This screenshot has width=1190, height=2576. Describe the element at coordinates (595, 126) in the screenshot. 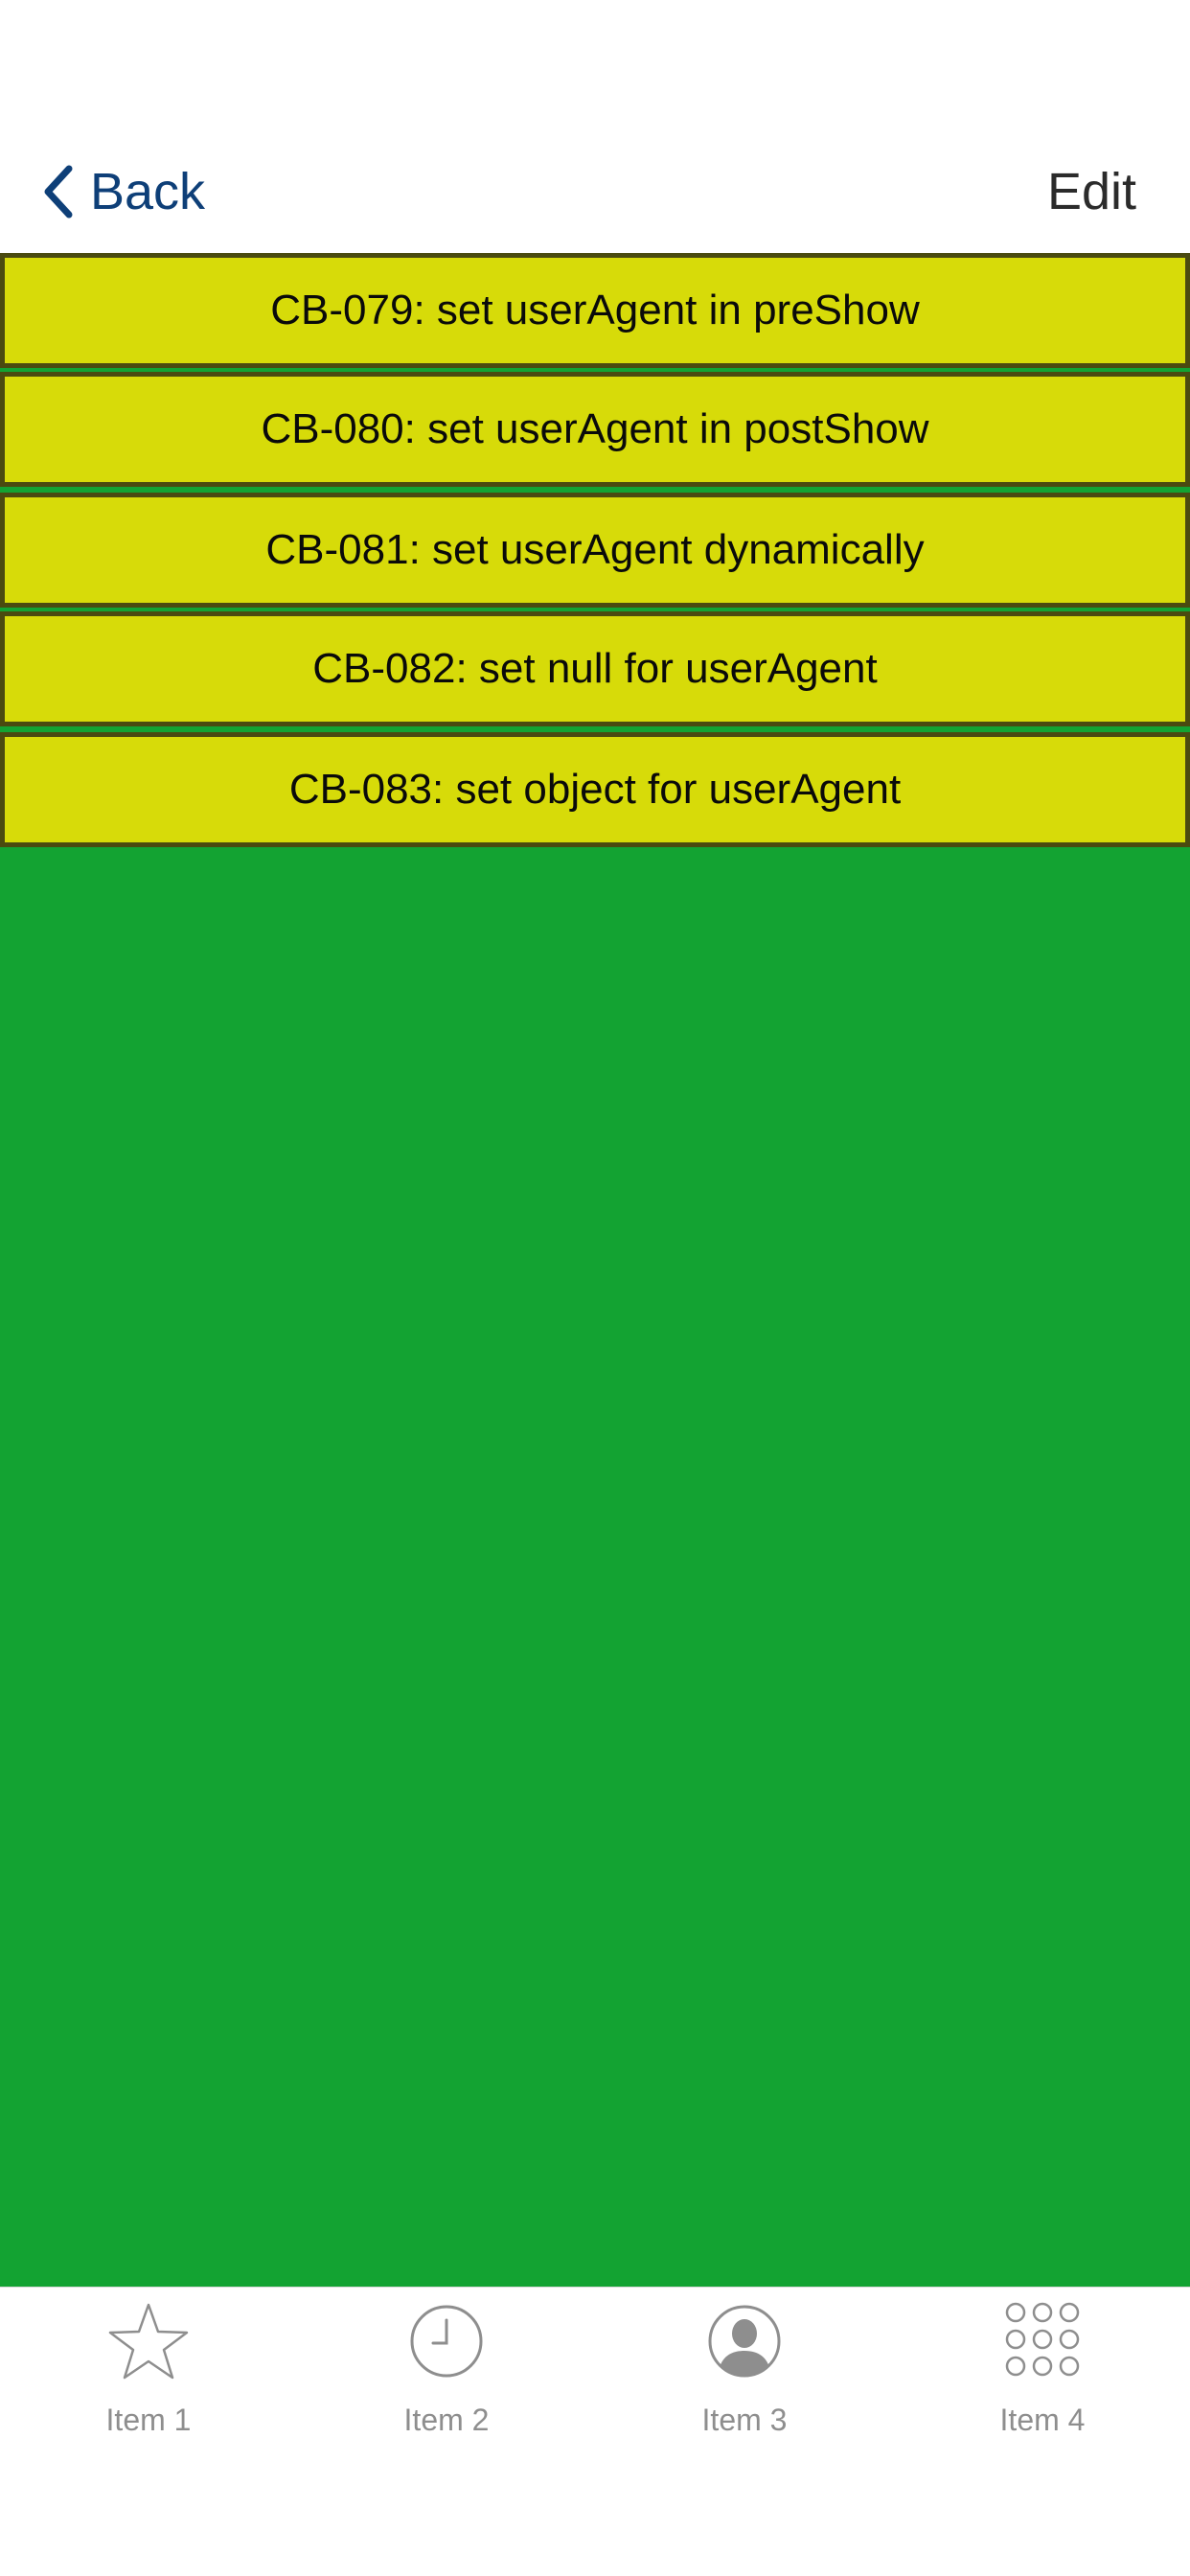

I see `navigation-bar: Back Edit` at that location.